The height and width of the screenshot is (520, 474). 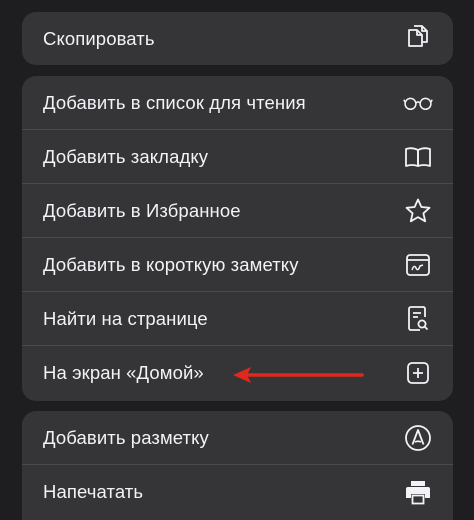 I want to click on menu-item-copy: Скопировать, so click(x=237, y=38).